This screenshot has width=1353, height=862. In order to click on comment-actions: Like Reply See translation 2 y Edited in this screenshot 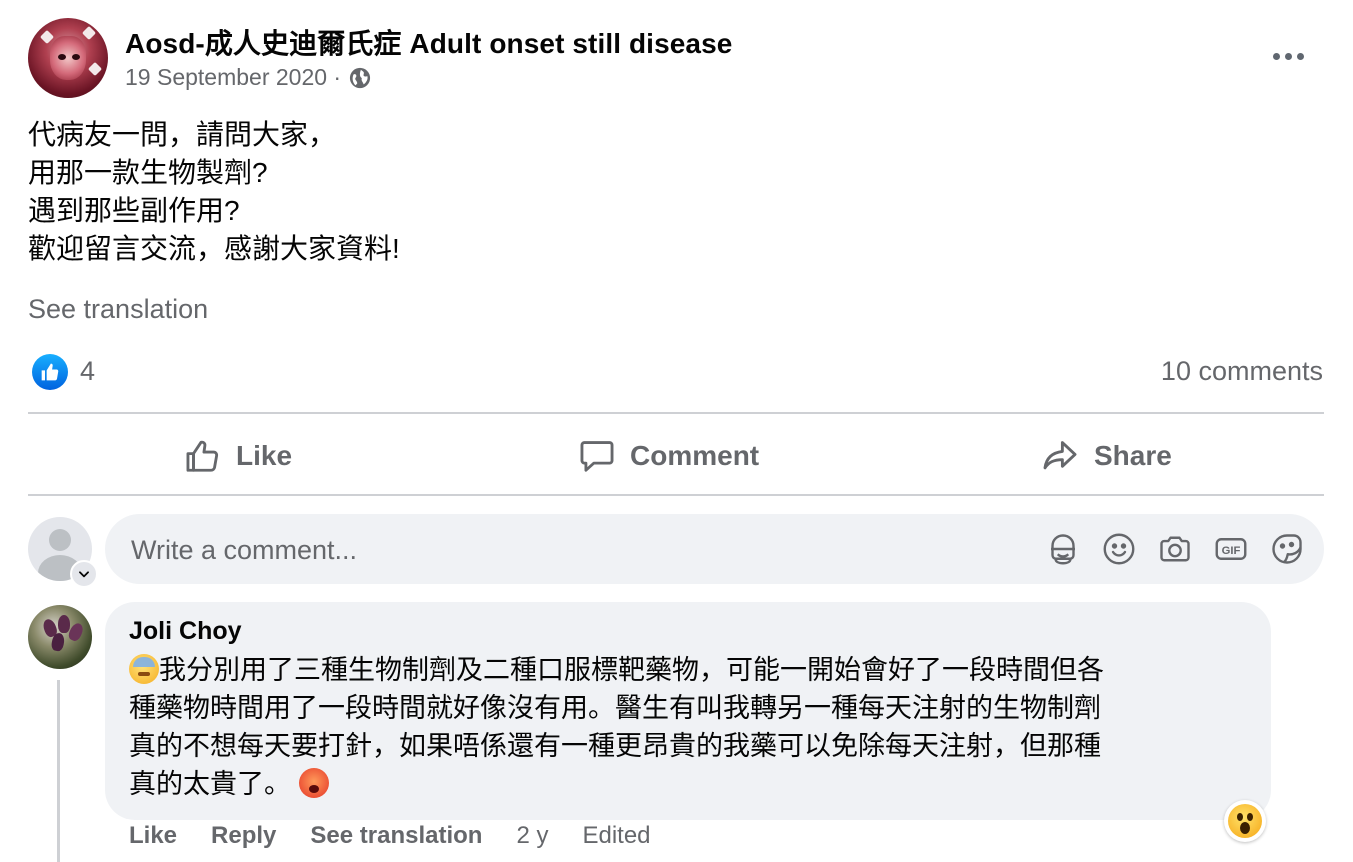, I will do `click(390, 836)`.